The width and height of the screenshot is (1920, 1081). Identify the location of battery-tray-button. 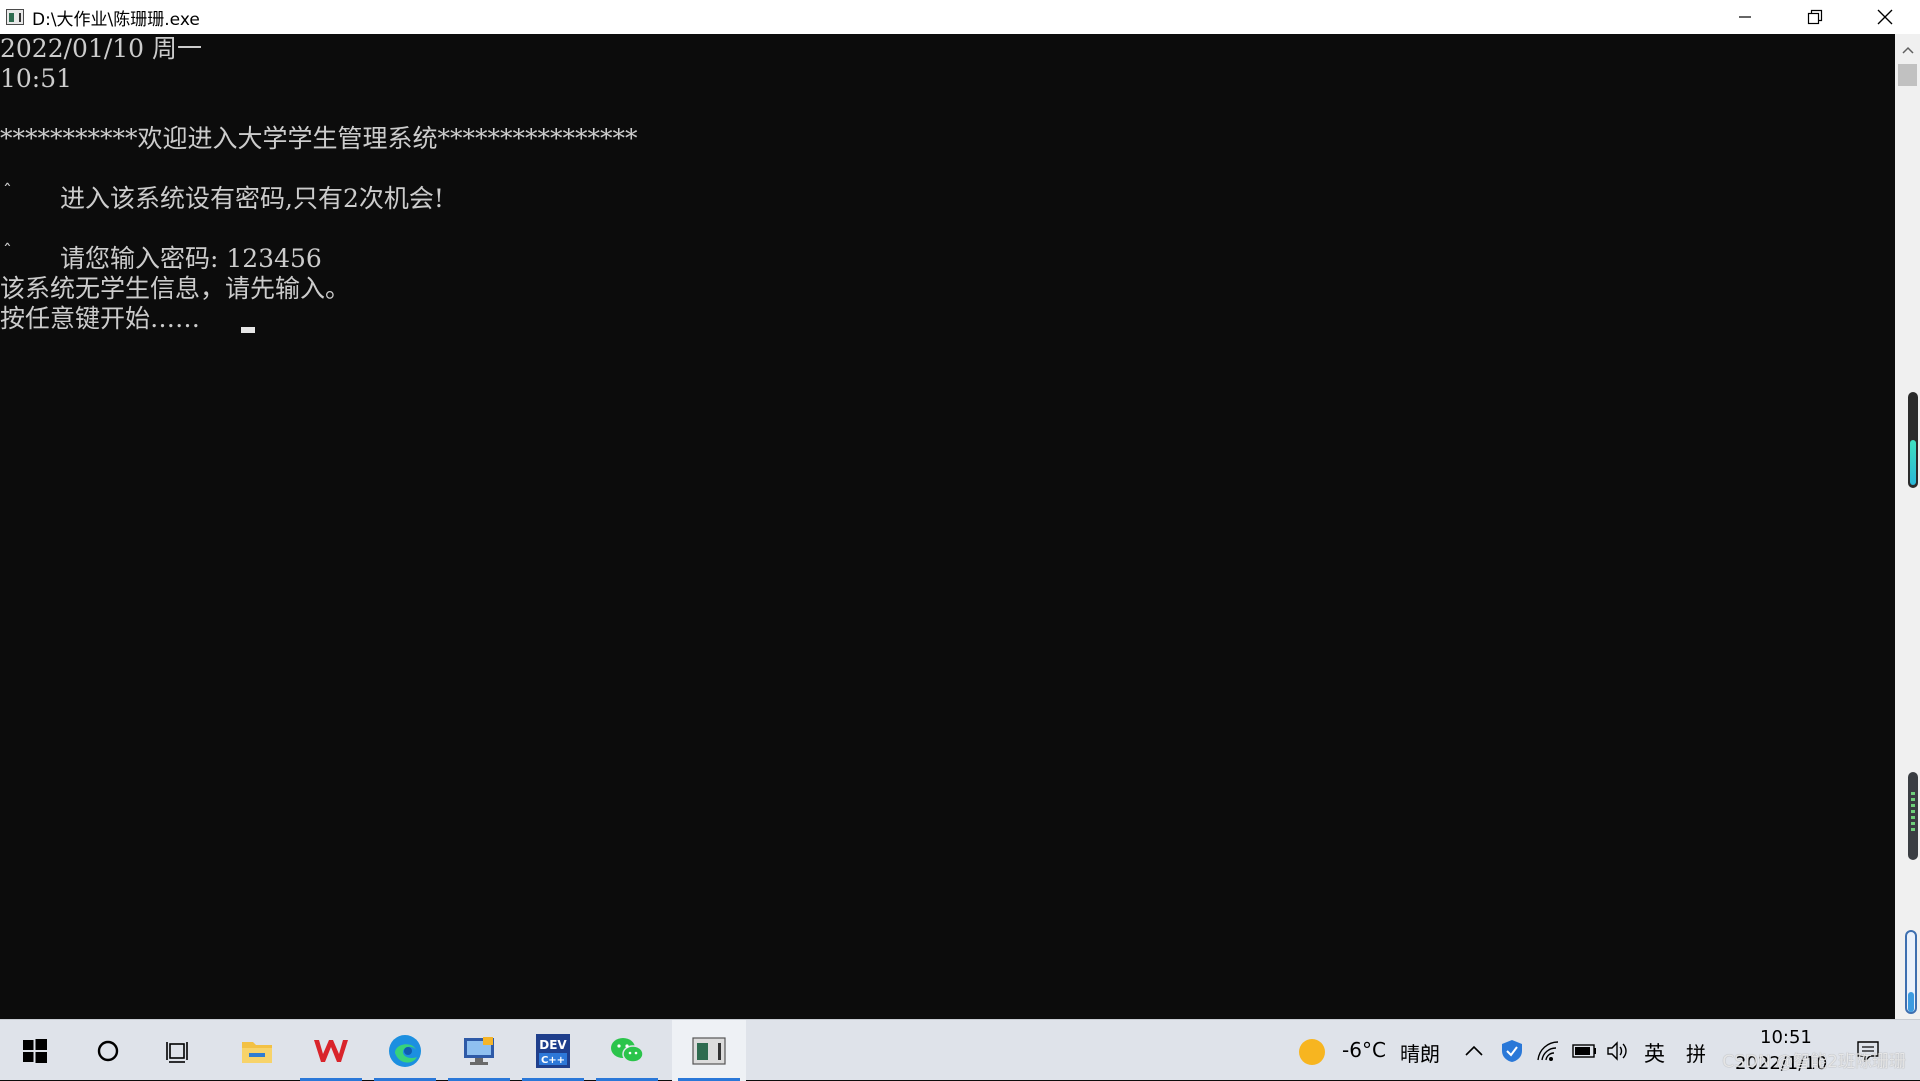
(1584, 1051).